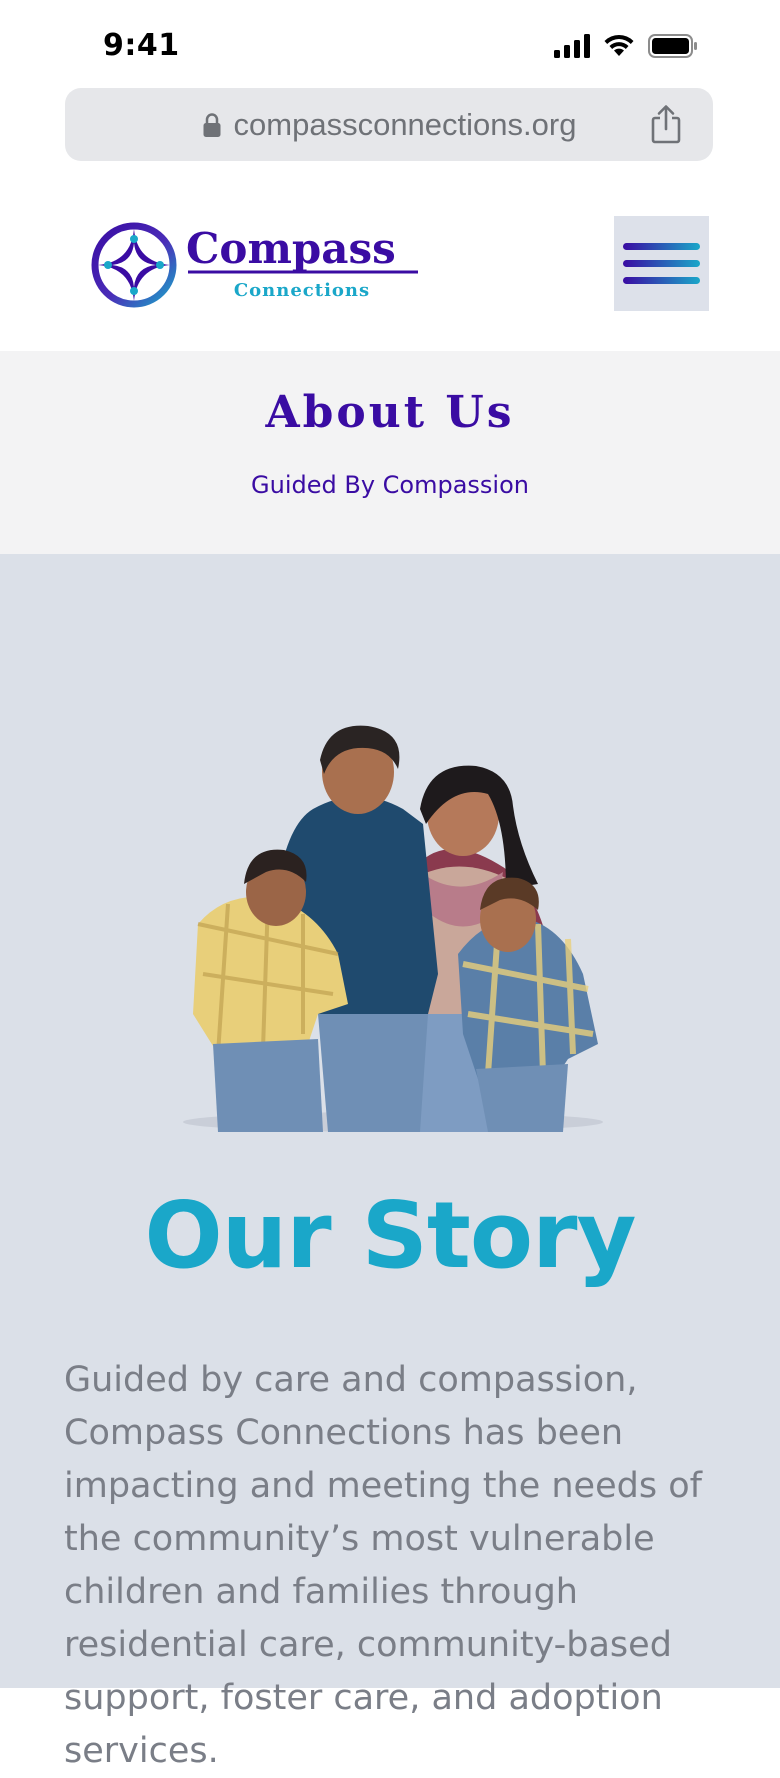  I want to click on browser-url-bar: compassconnections.org, so click(389, 124).